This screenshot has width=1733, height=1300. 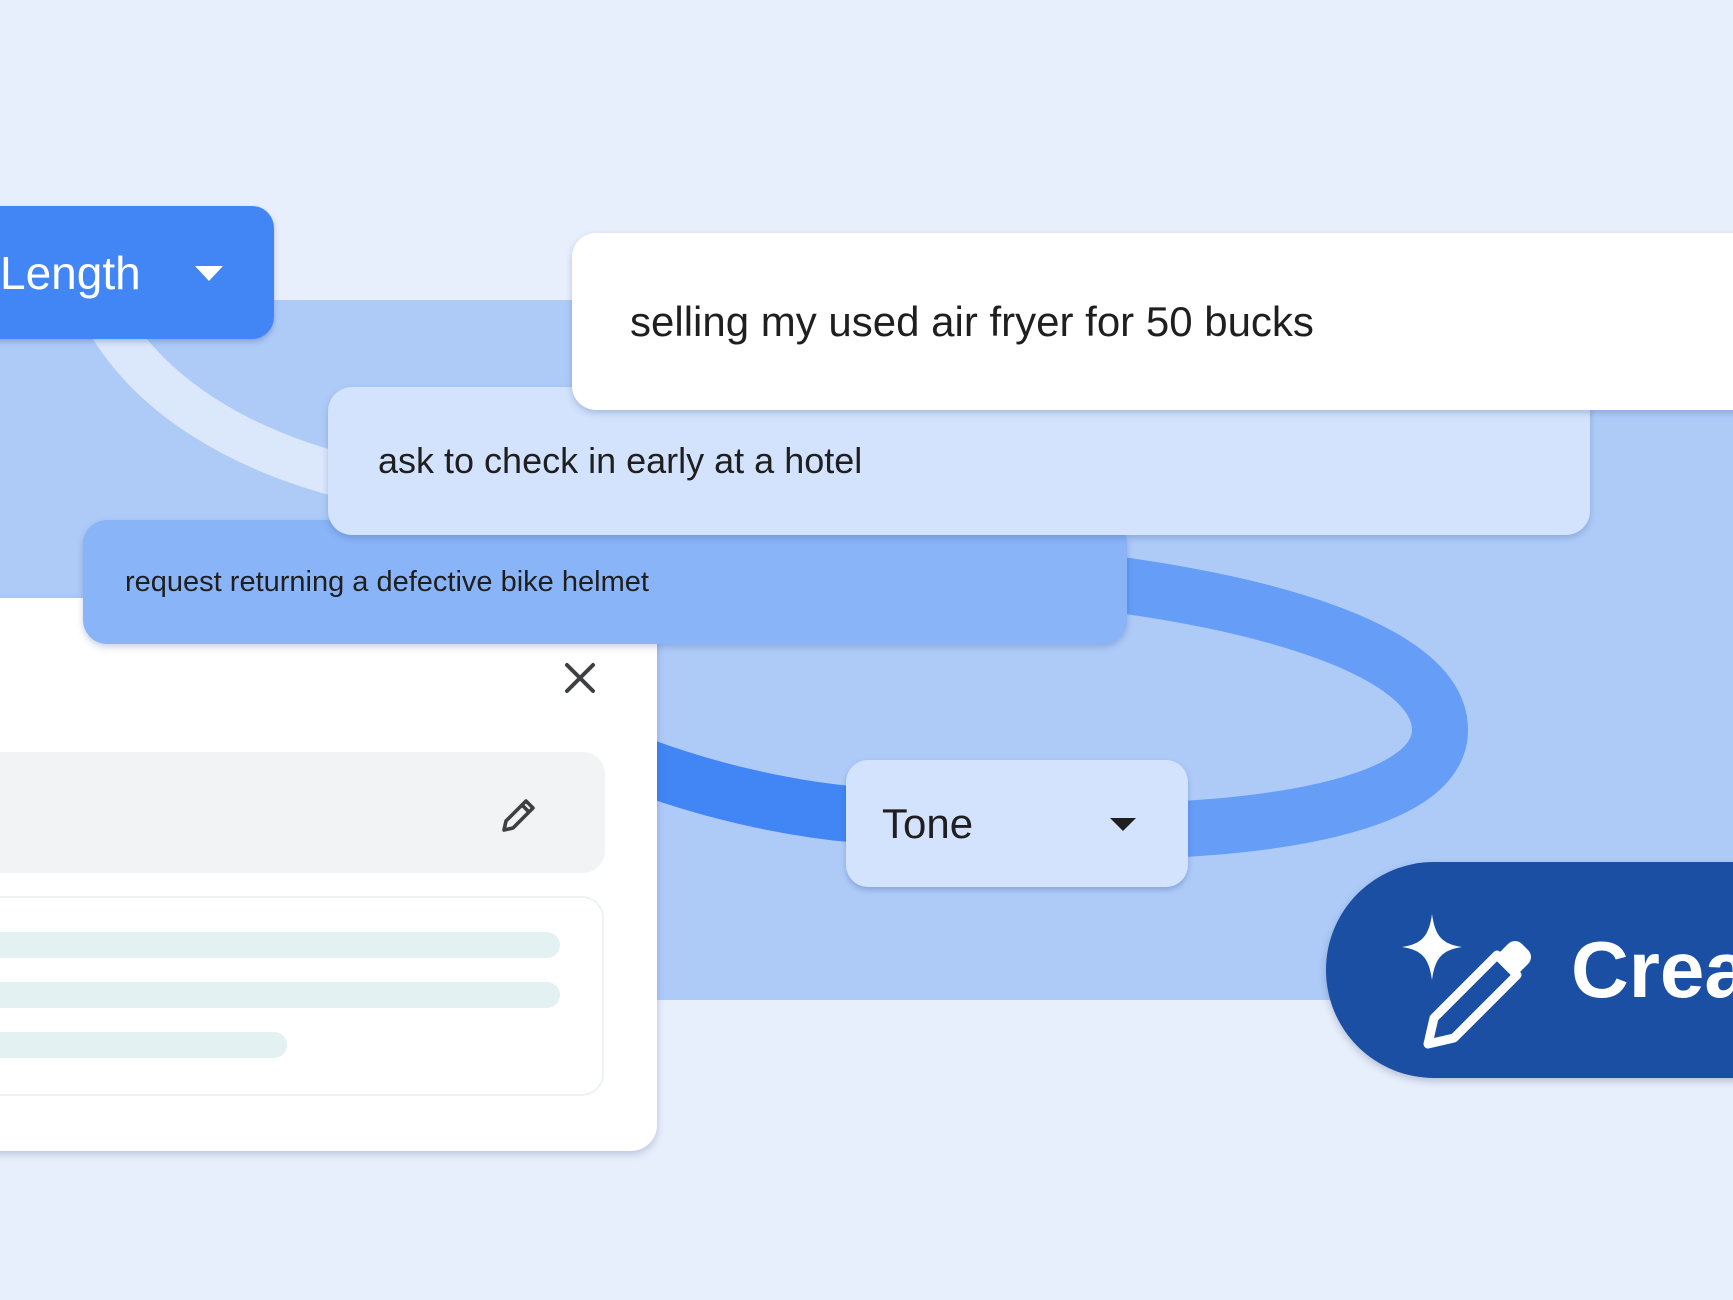 I want to click on length-dropdown: Length, so click(x=137, y=272).